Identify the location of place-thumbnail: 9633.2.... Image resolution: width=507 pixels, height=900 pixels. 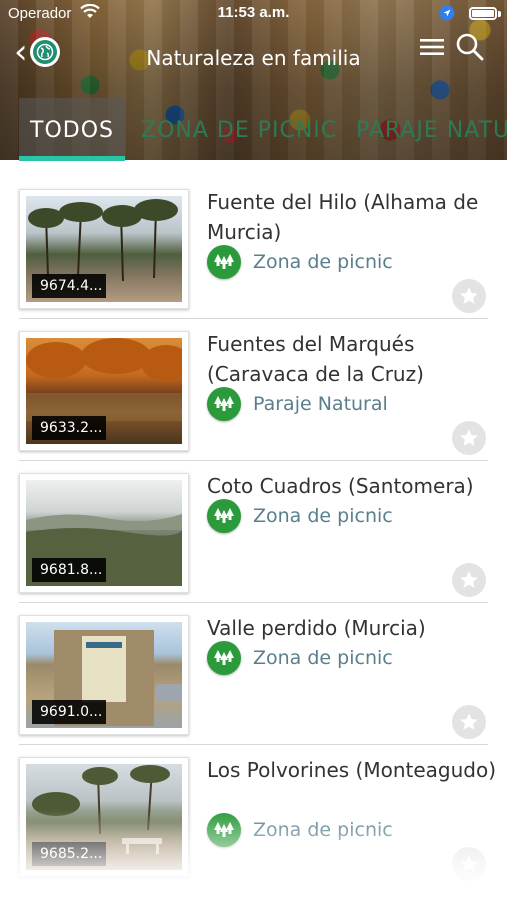
(104, 391).